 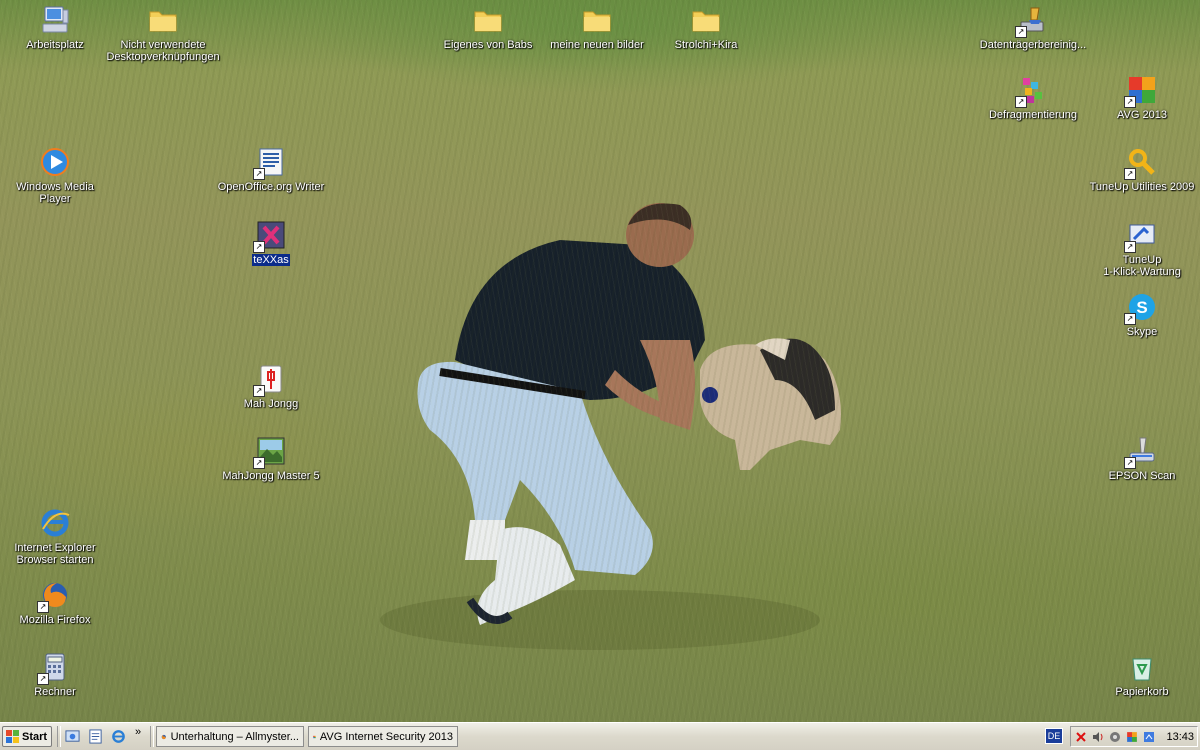 What do you see at coordinates (1033, 115) in the screenshot?
I see `desktop-icon-label: Defragmentierung` at bounding box center [1033, 115].